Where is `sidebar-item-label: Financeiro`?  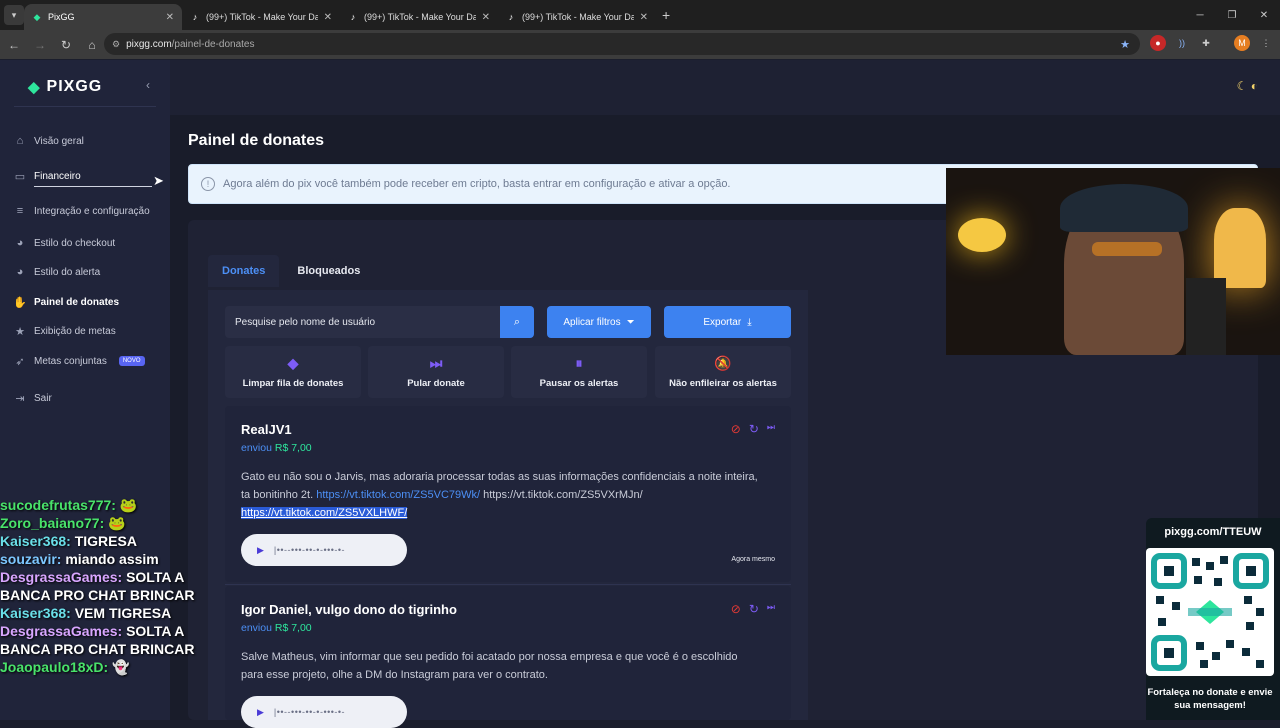
sidebar-item-label: Financeiro is located at coordinates (57, 176).